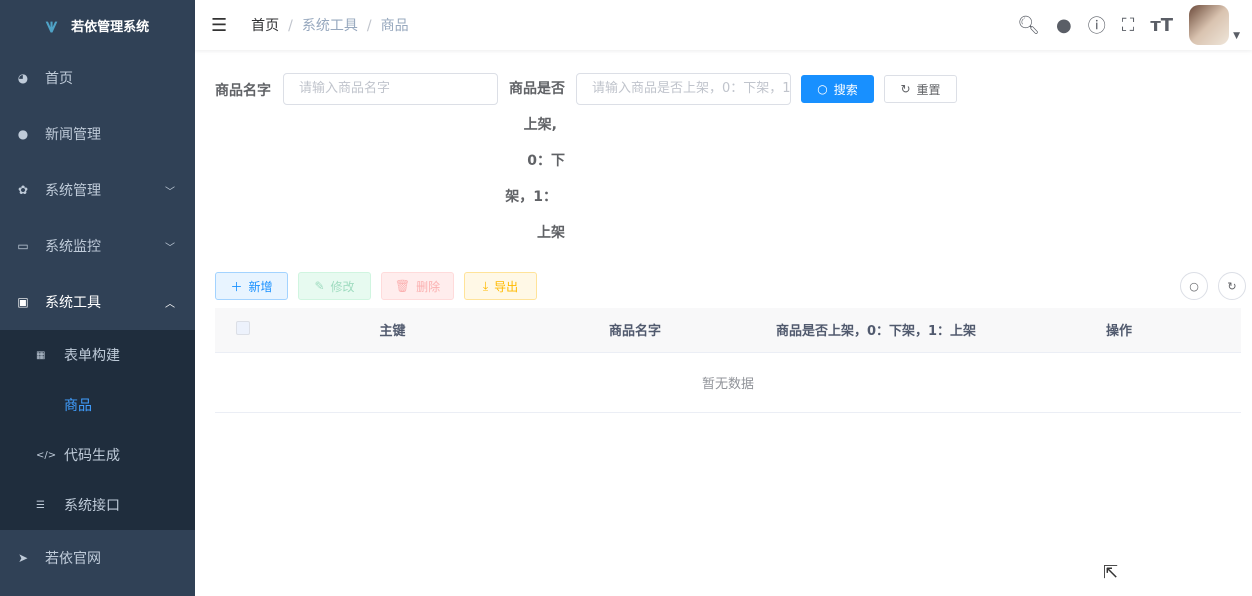 The height and width of the screenshot is (596, 1252). What do you see at coordinates (170, 304) in the screenshot?
I see `chevron-up-icon: ︿` at bounding box center [170, 304].